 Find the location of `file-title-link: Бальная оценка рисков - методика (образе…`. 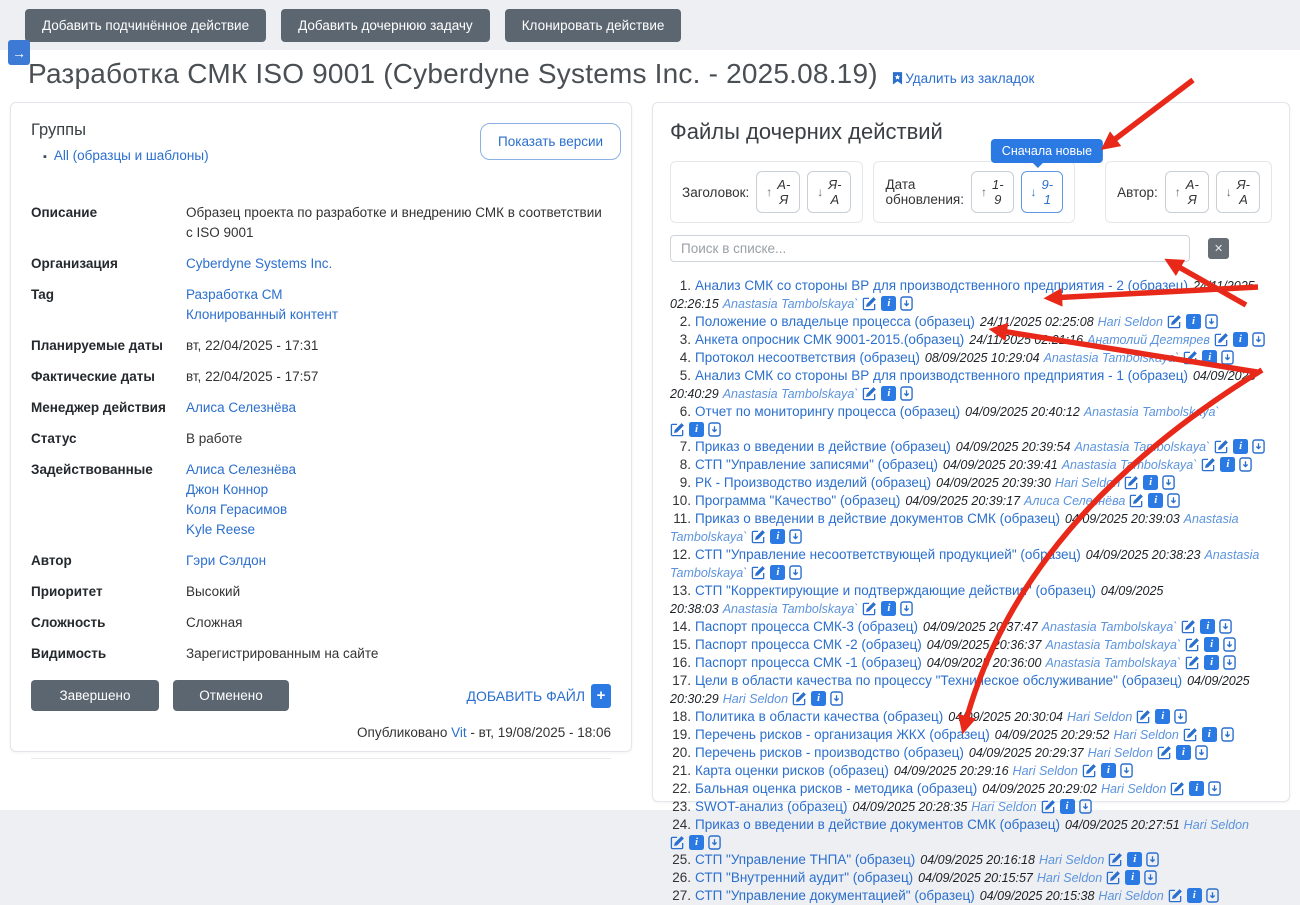

file-title-link: Бальная оценка рисков - методика (образе… is located at coordinates (836, 788).